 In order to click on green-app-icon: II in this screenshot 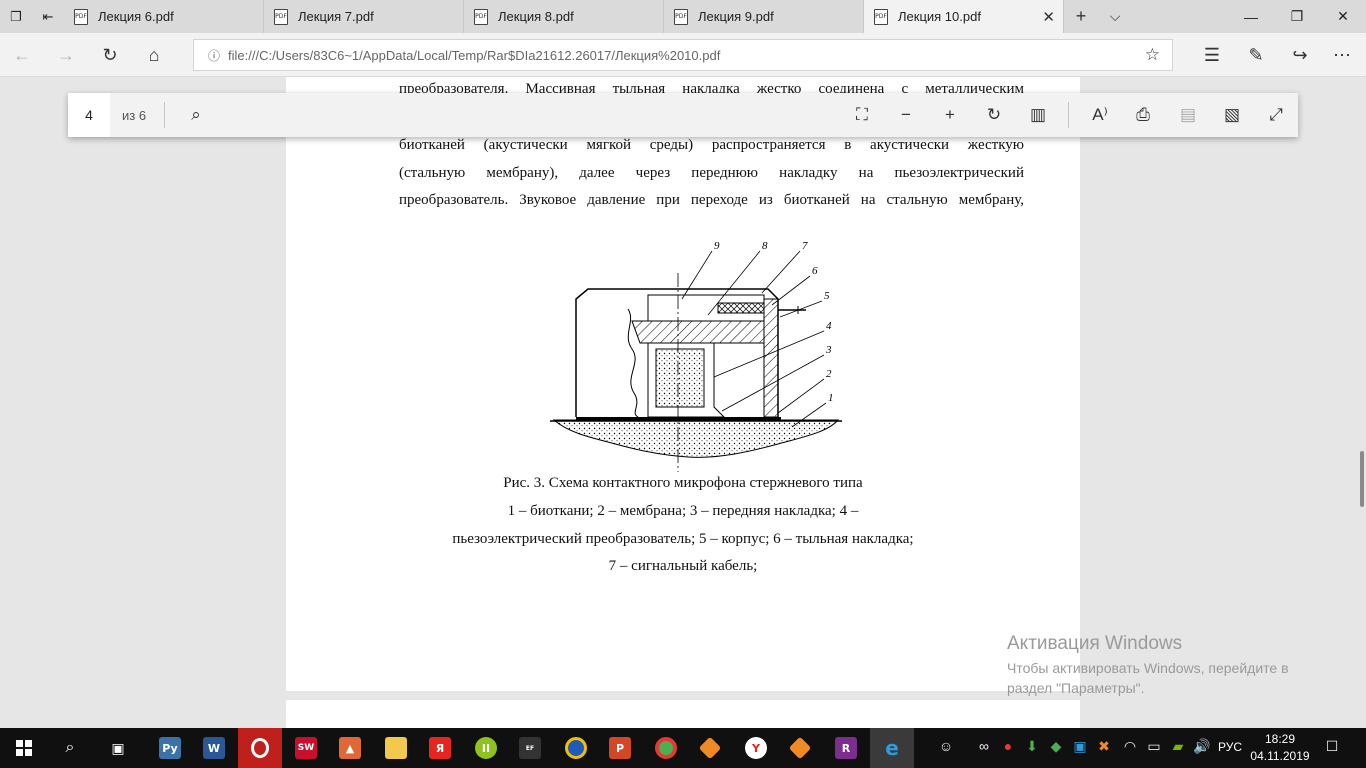, I will do `click(486, 748)`.